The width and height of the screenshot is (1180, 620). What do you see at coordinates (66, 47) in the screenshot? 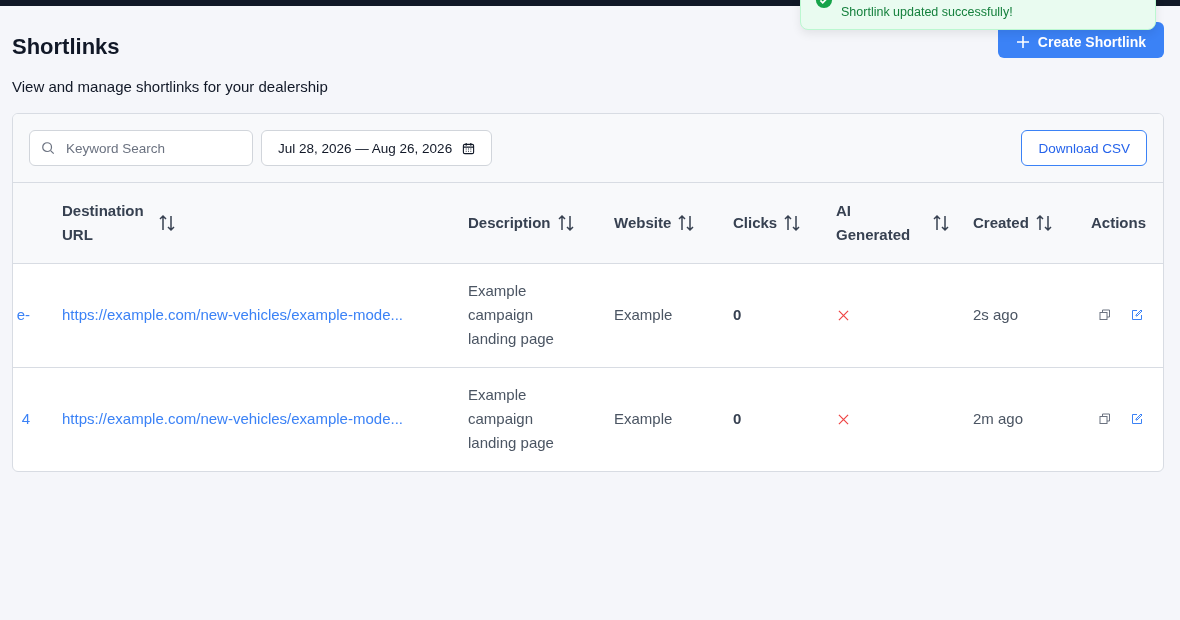
I see `page-title: Shortlinks` at bounding box center [66, 47].